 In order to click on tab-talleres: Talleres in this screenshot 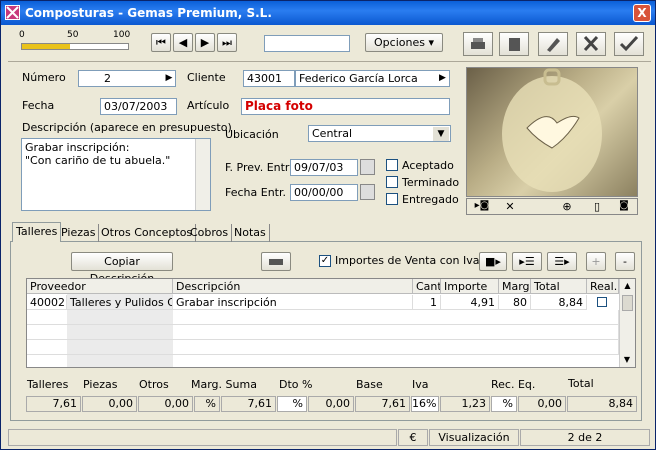, I will do `click(37, 232)`.